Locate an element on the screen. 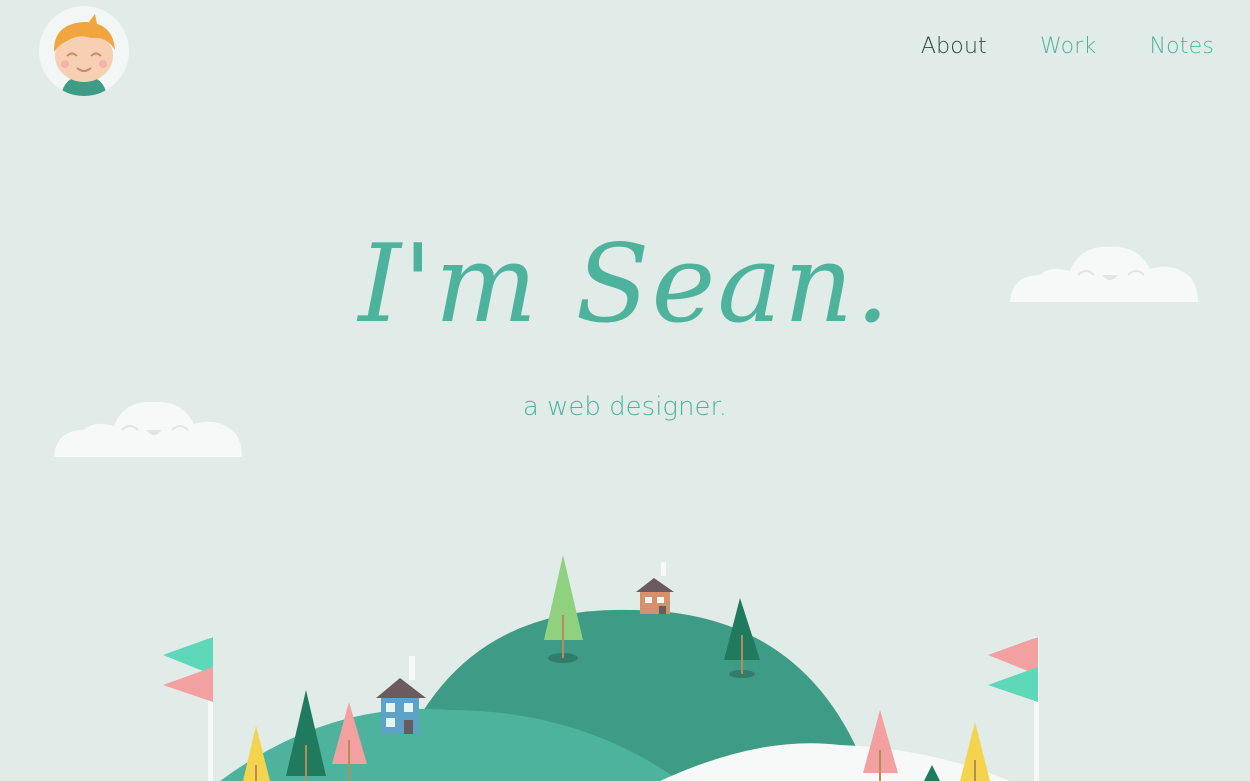  boy-face-icon is located at coordinates (84, 55).